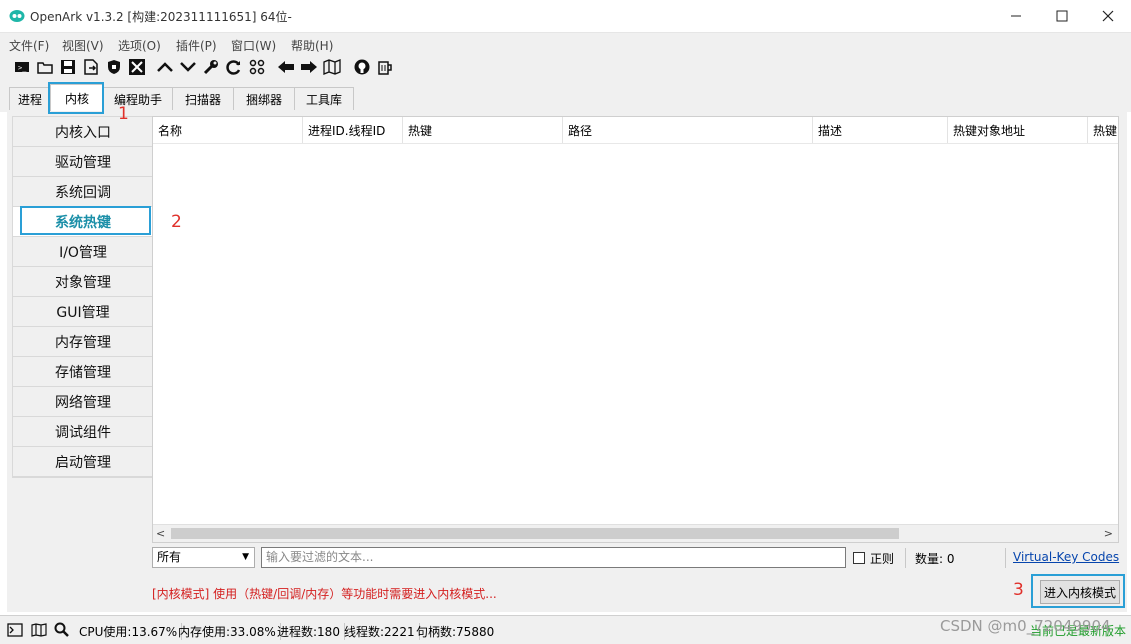 The height and width of the screenshot is (644, 1131). I want to click on scroll-right-arrow-icon: >, so click(1108, 533).